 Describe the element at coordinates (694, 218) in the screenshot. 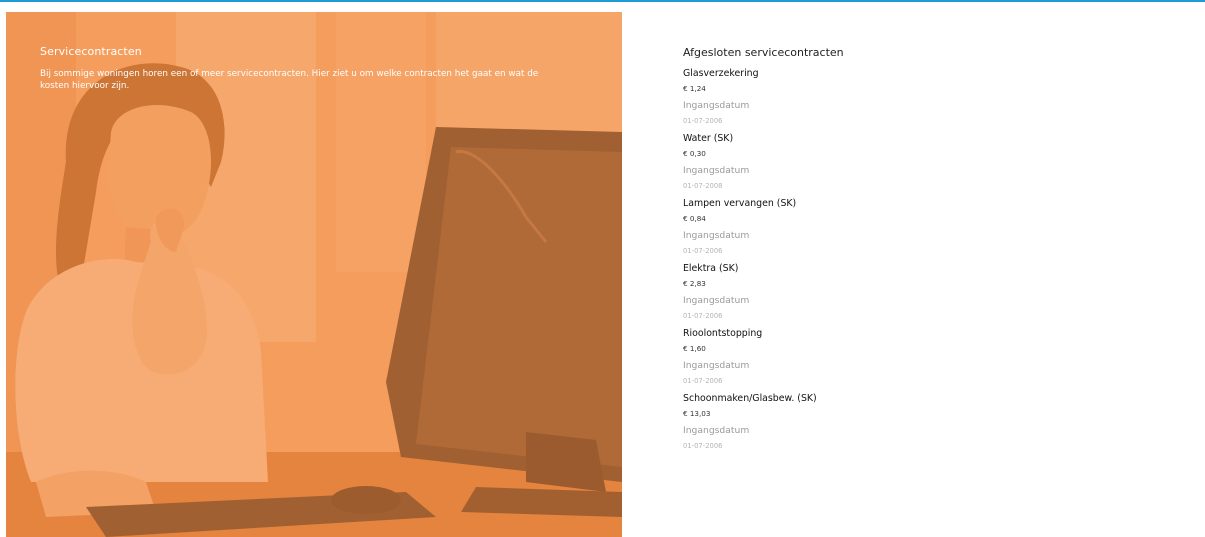

I see `contract-price: € 0,84` at that location.